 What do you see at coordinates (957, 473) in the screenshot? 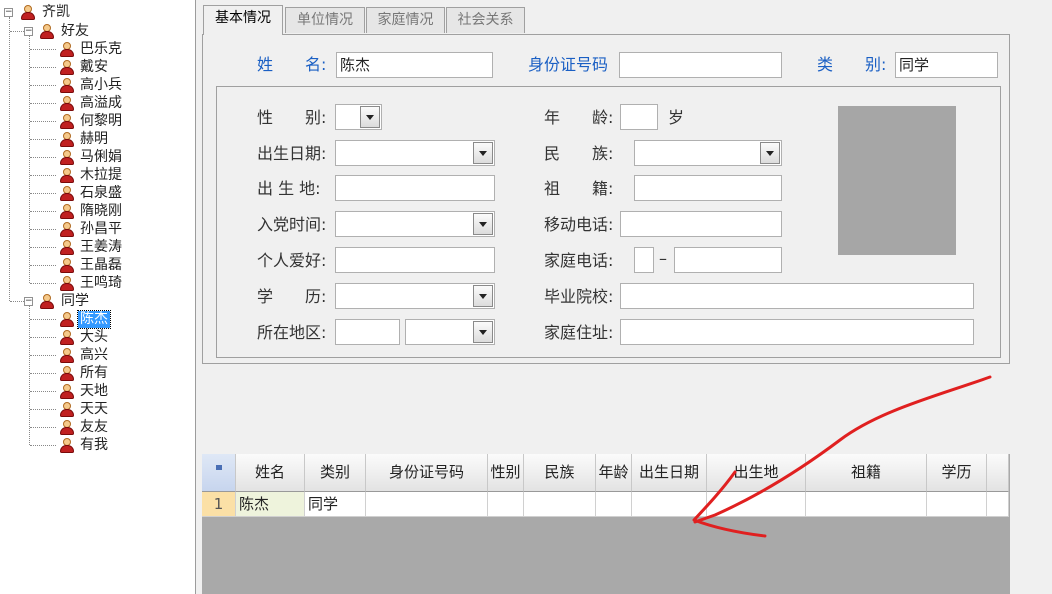
I see `column-header-9: 学历` at bounding box center [957, 473].